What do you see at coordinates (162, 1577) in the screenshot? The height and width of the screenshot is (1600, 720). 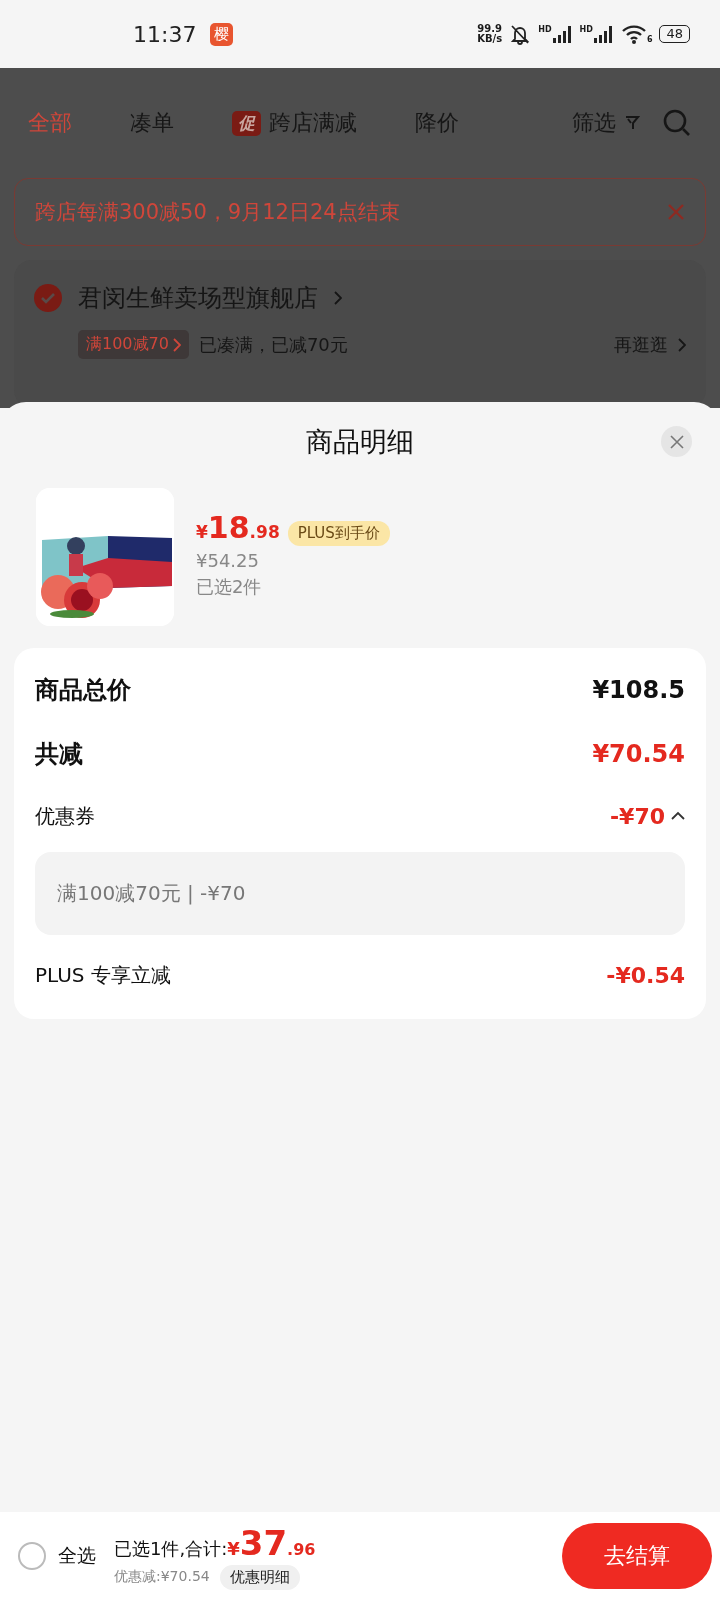 I see `discount-total: 优惠减:¥70.54` at bounding box center [162, 1577].